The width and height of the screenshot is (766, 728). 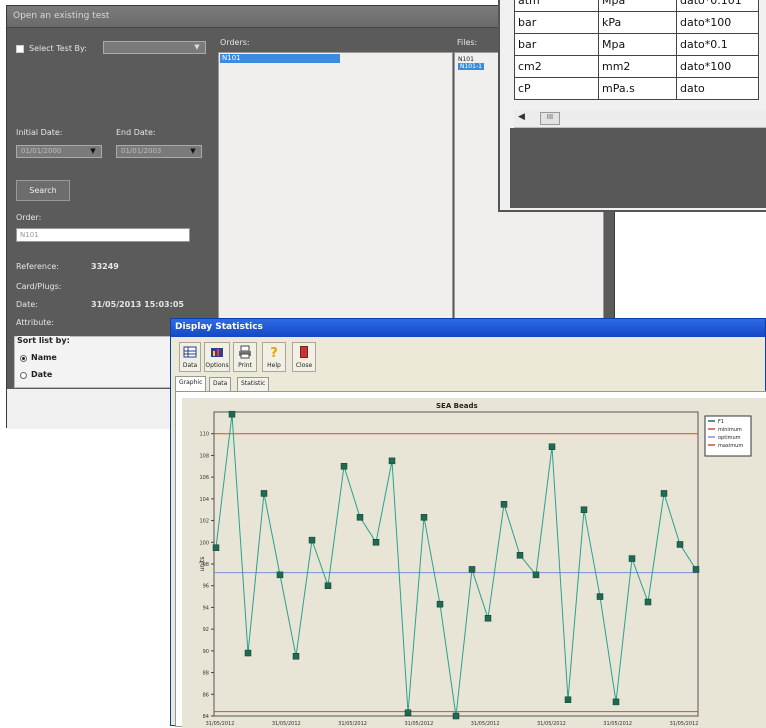 I want to click on sort-date-label: Date, so click(x=42, y=374).